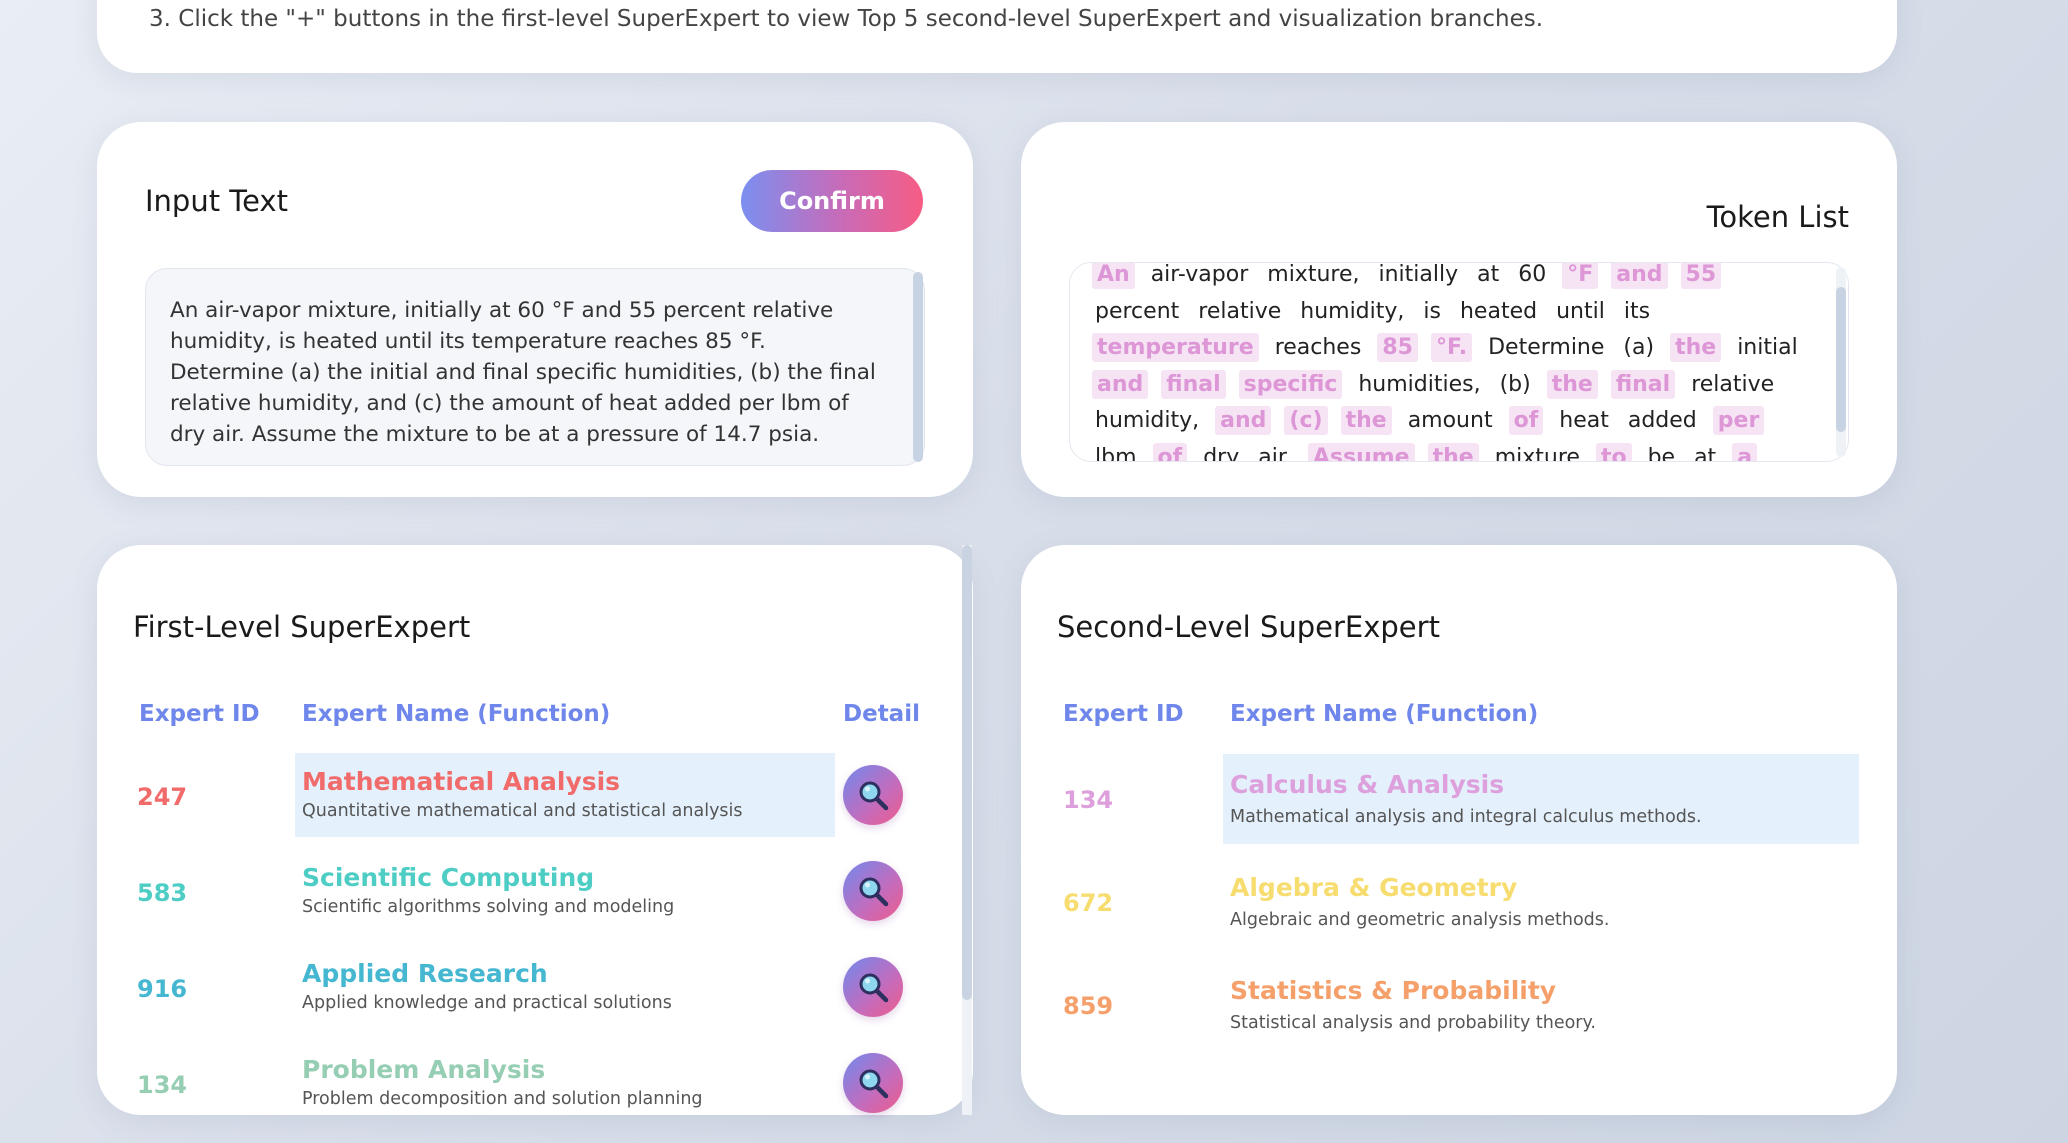 The width and height of the screenshot is (2068, 1143). I want to click on expert-name: Mathematical Analysis, so click(461, 781).